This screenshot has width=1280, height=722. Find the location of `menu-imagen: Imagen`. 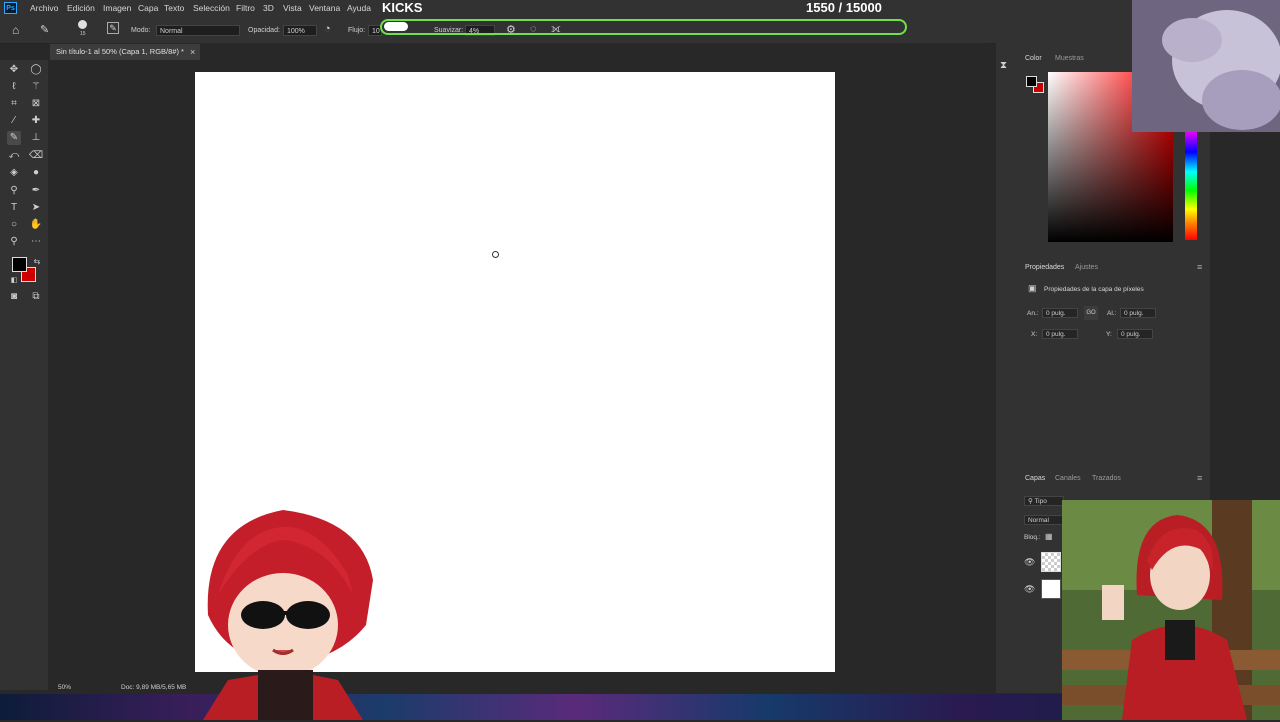

menu-imagen: Imagen is located at coordinates (117, 8).